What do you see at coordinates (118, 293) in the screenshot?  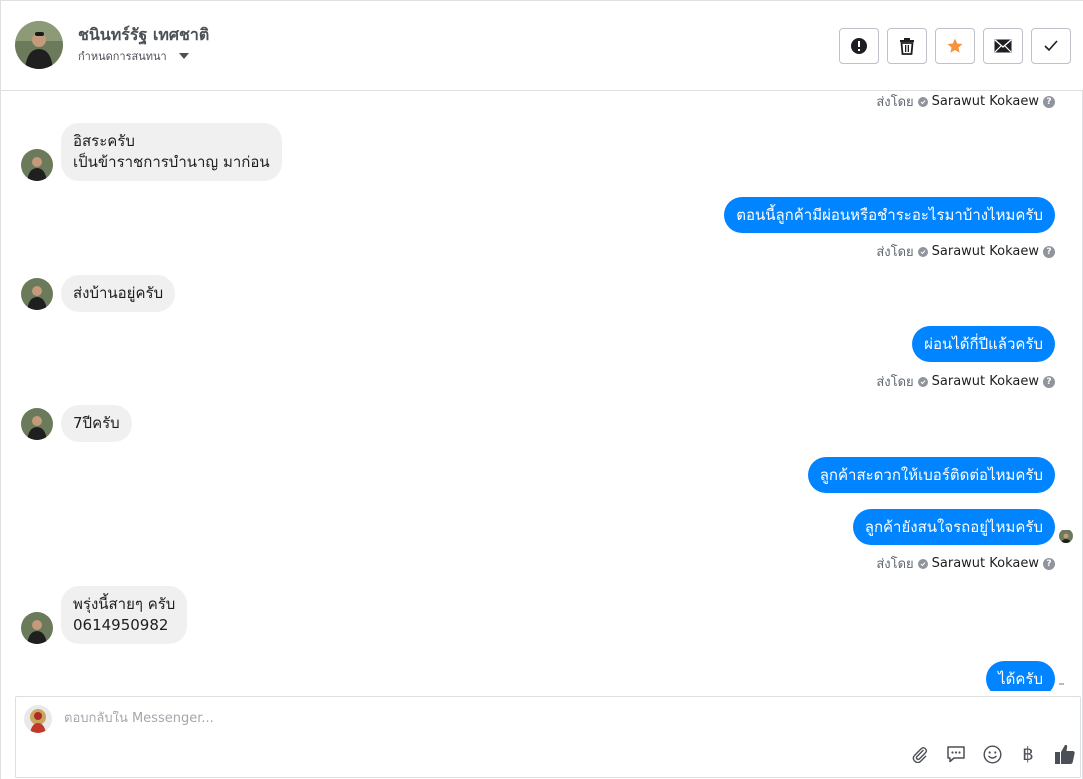 I see `message-bubble: ส่งบ้านอยู่ครับ` at bounding box center [118, 293].